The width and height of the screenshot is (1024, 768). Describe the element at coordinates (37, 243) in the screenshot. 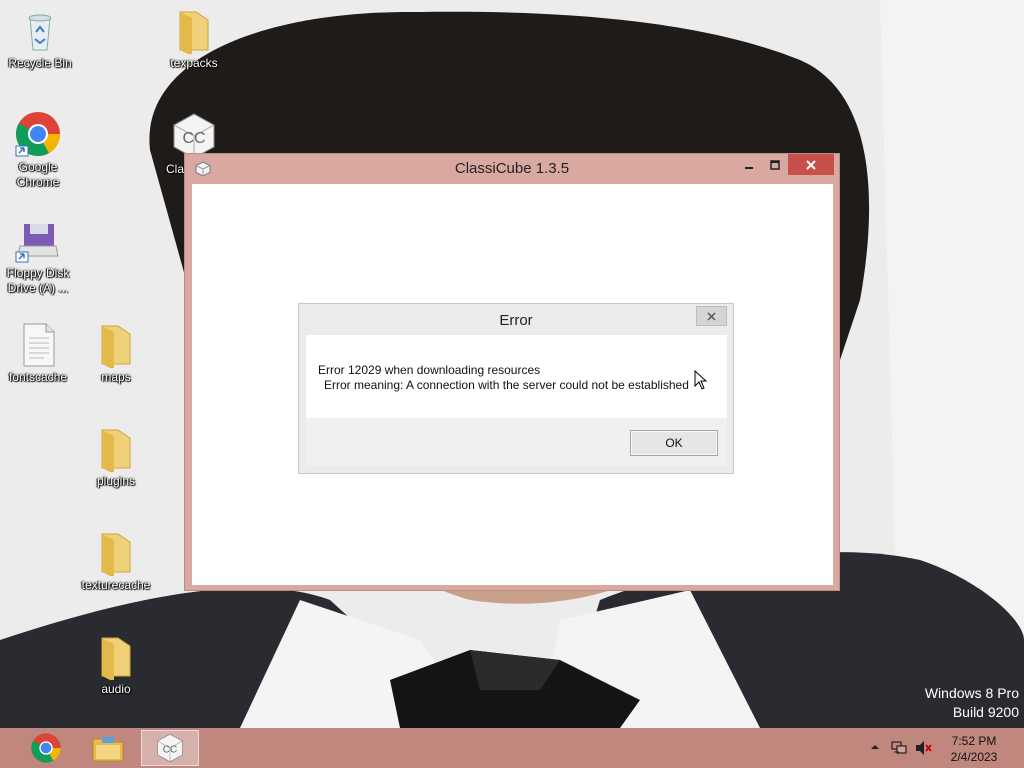

I see `floppy-disk-icon` at that location.